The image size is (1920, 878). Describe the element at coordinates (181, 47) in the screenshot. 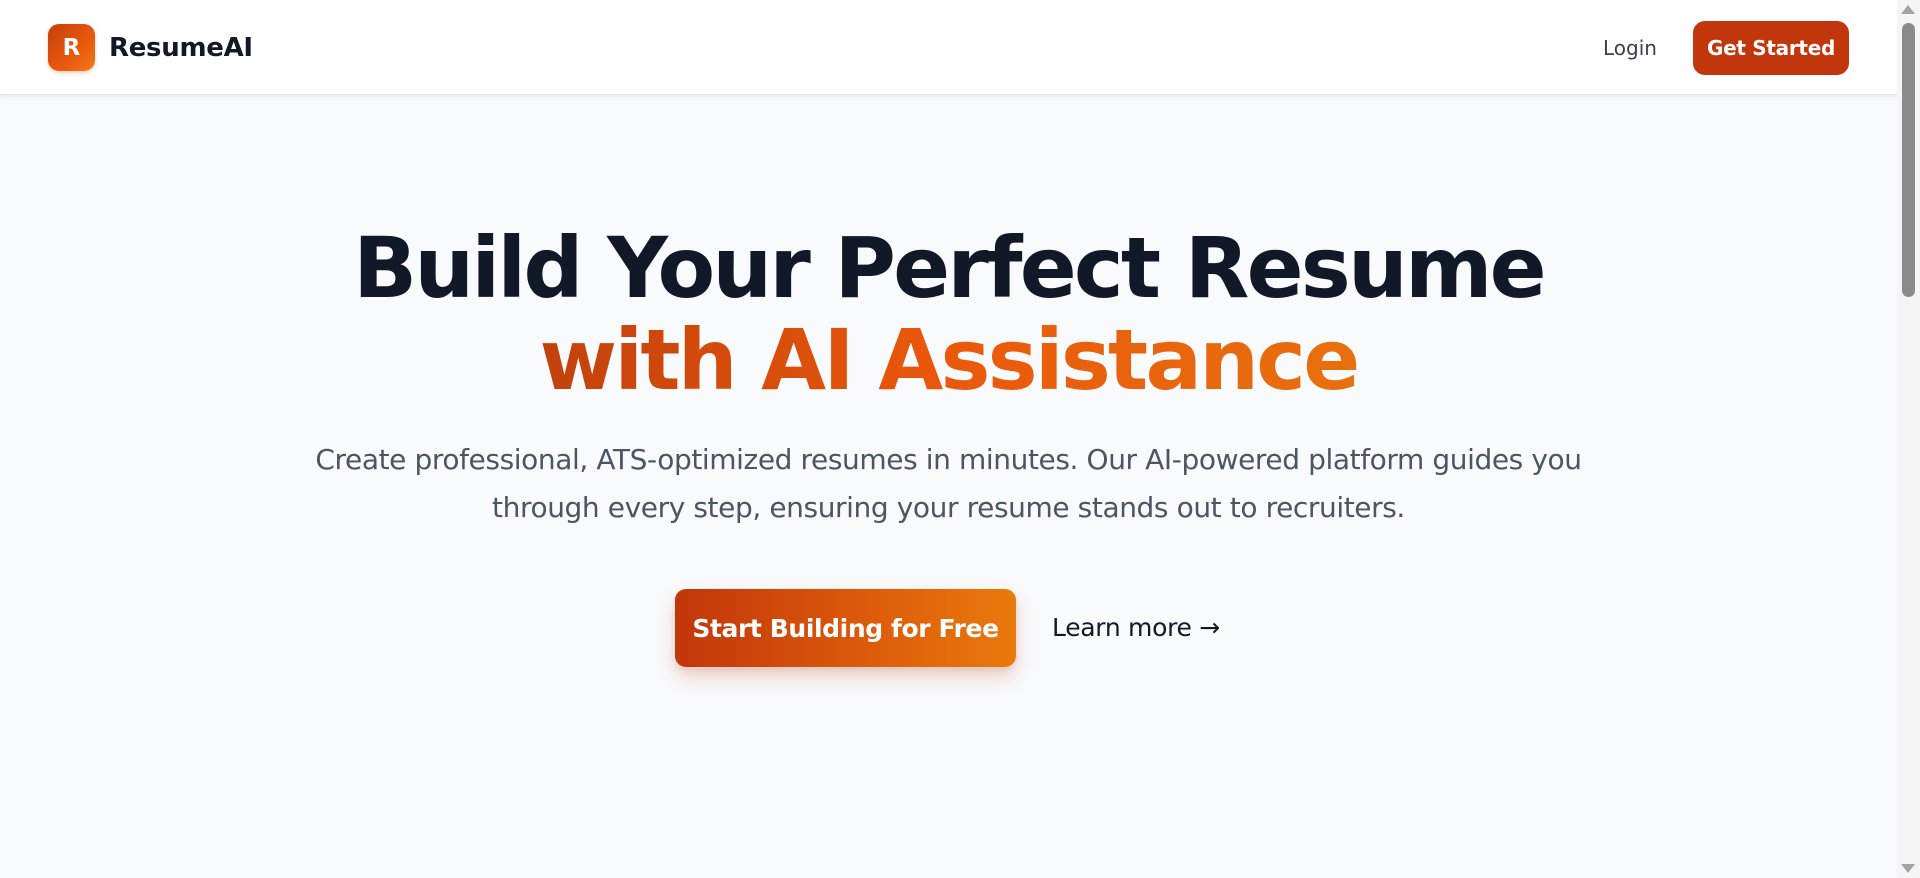

I see `brand-name: ResumeAI` at that location.